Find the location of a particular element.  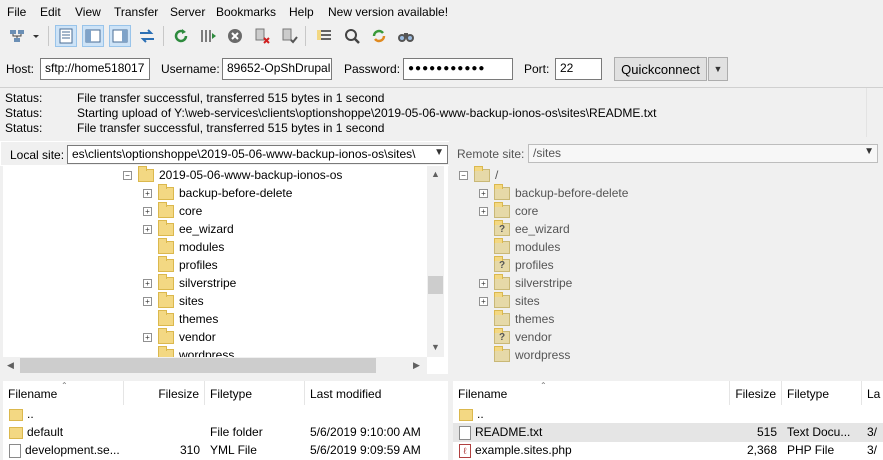

tree-item: + ee_wizard is located at coordinates (188, 228).